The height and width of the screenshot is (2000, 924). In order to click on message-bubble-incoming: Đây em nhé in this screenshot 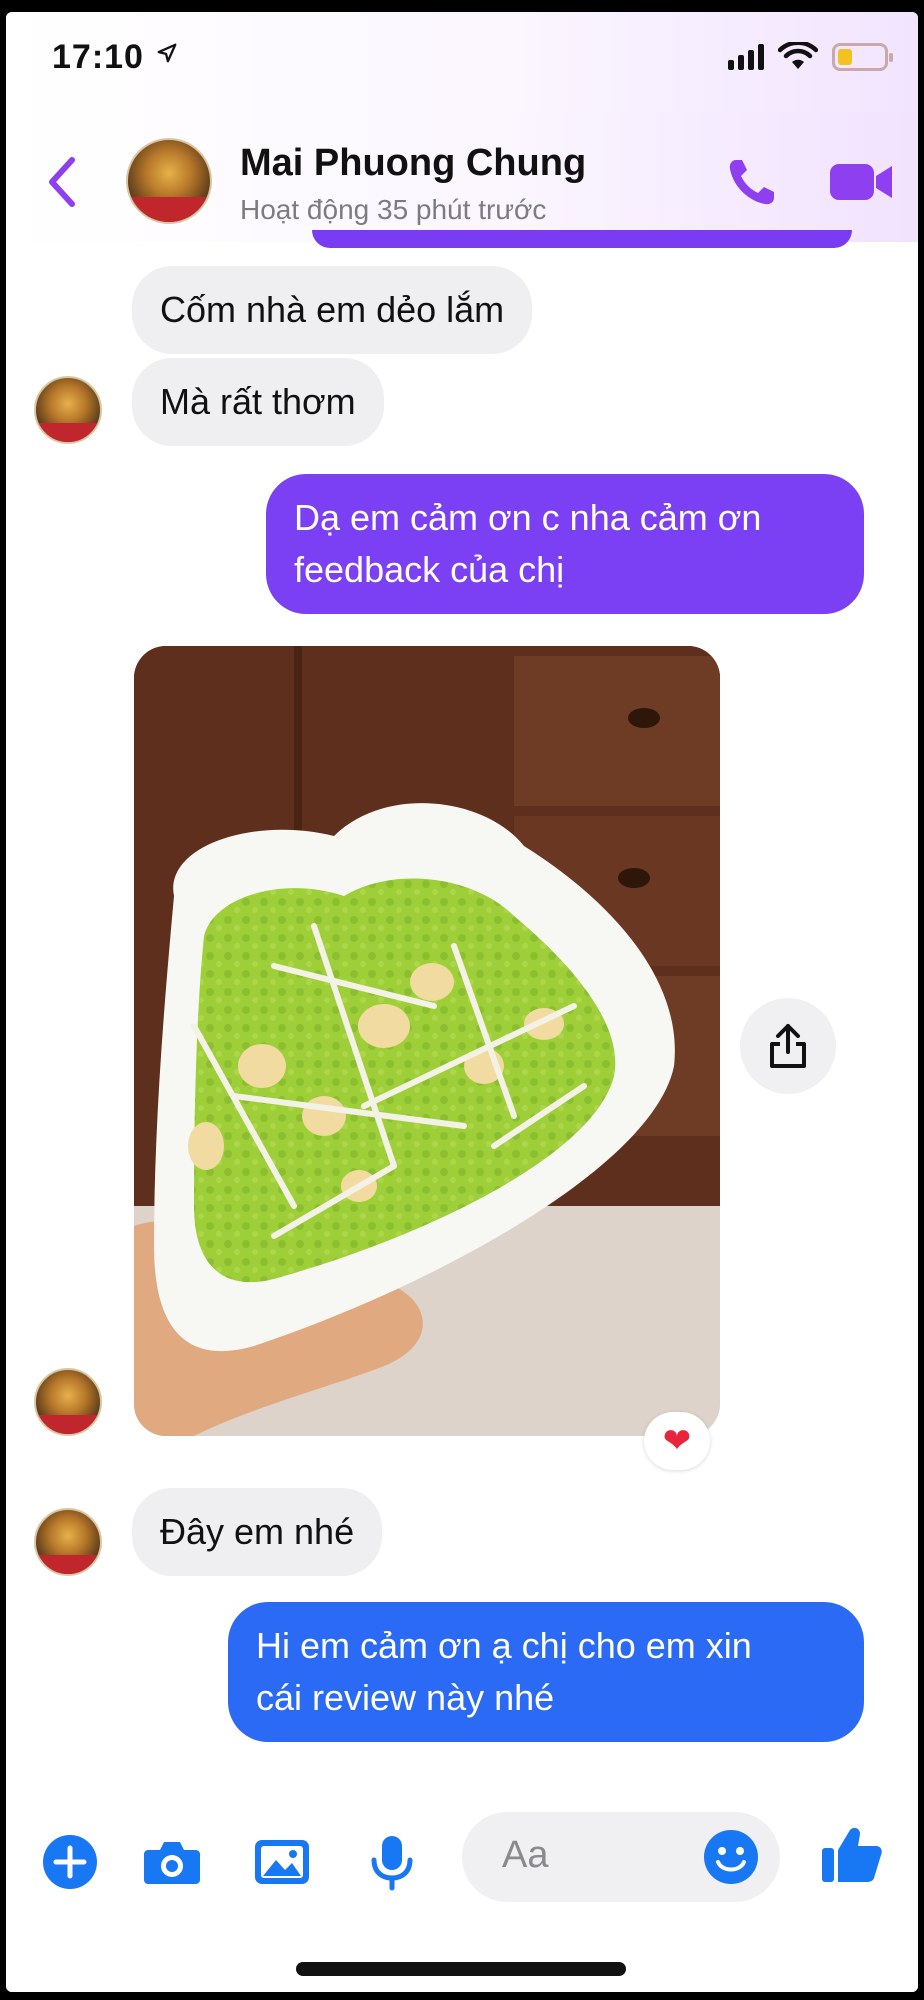, I will do `click(257, 1532)`.